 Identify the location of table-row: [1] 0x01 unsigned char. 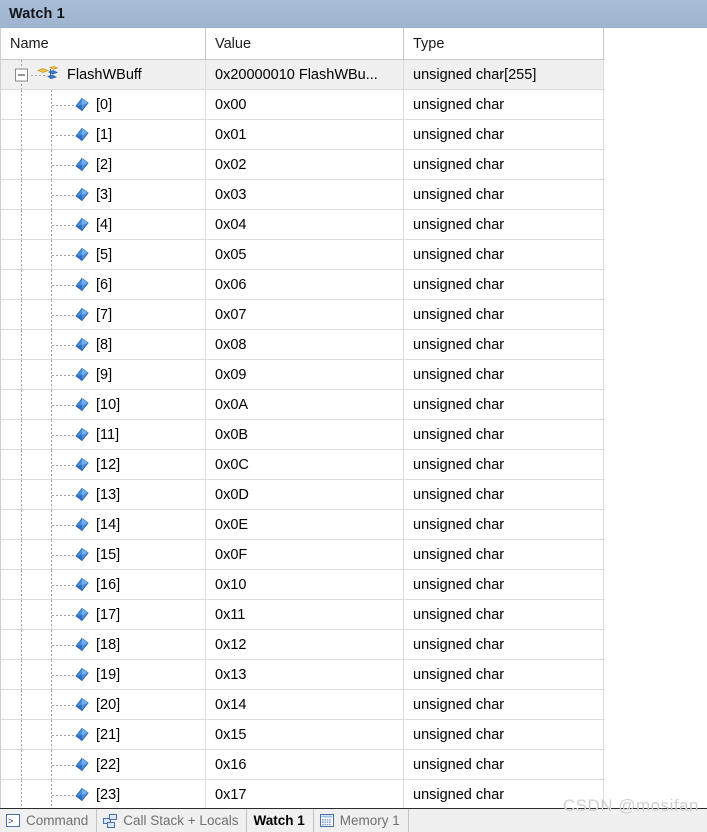
(303, 135).